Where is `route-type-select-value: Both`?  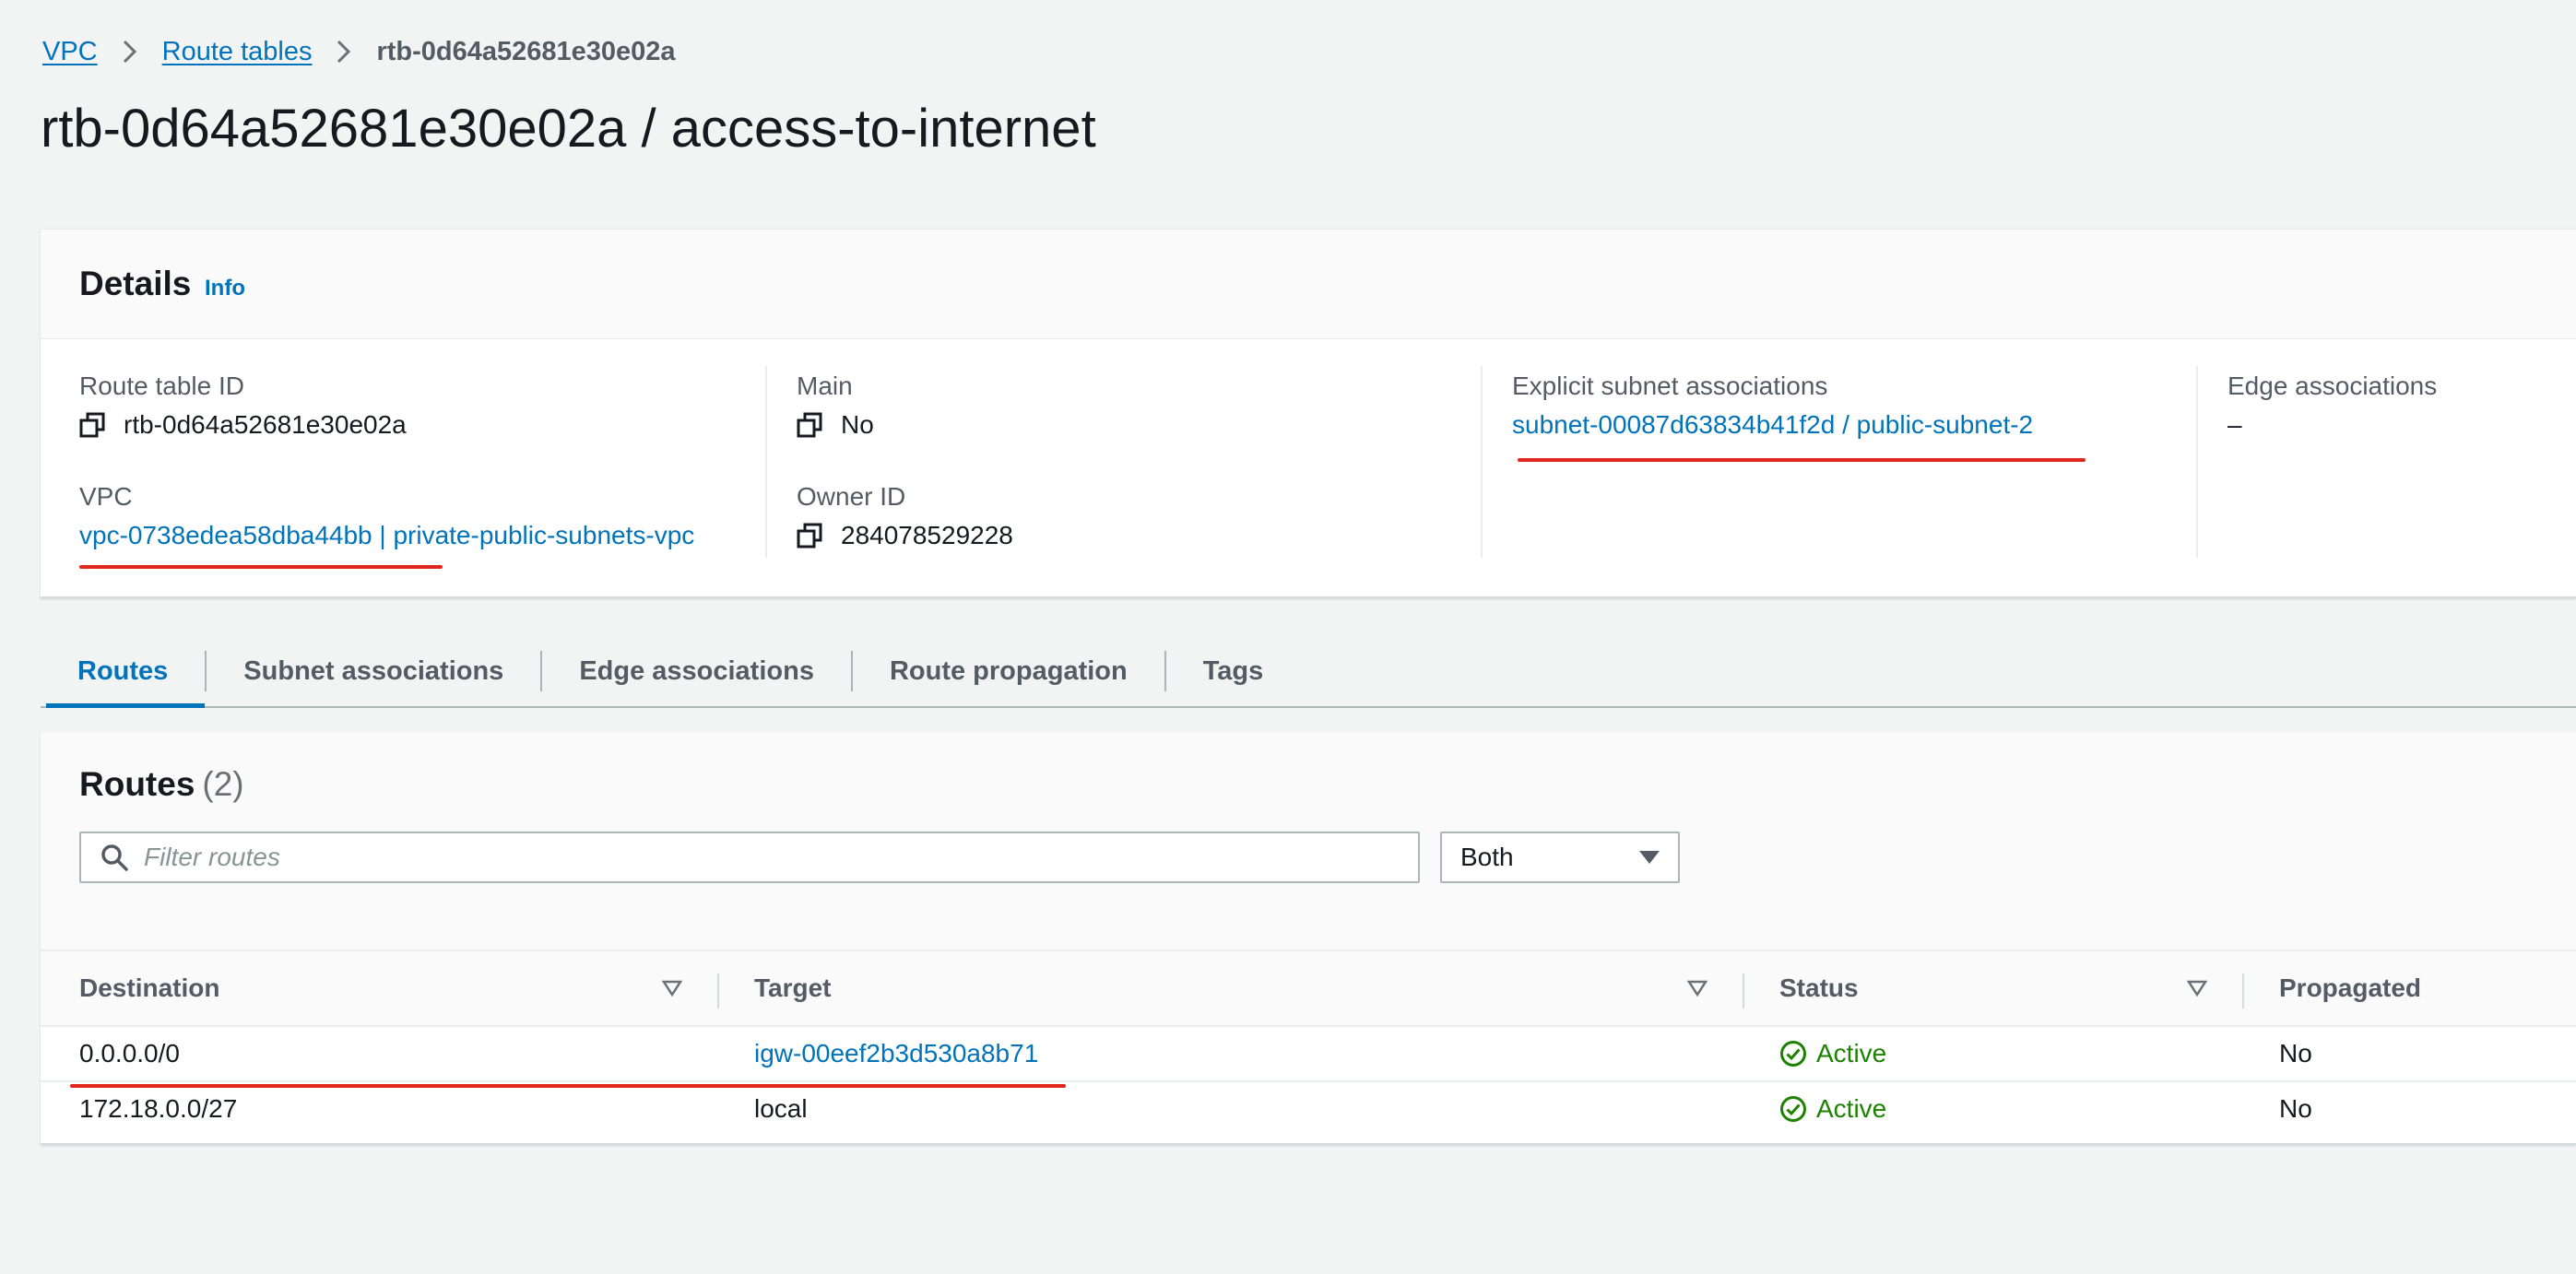 route-type-select-value: Both is located at coordinates (1487, 857).